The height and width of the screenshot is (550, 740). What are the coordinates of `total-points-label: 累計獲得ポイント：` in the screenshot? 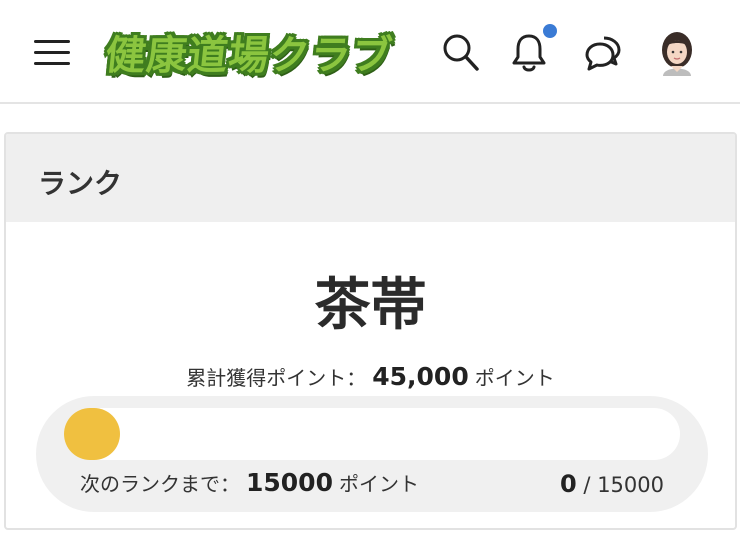 It's located at (276, 378).